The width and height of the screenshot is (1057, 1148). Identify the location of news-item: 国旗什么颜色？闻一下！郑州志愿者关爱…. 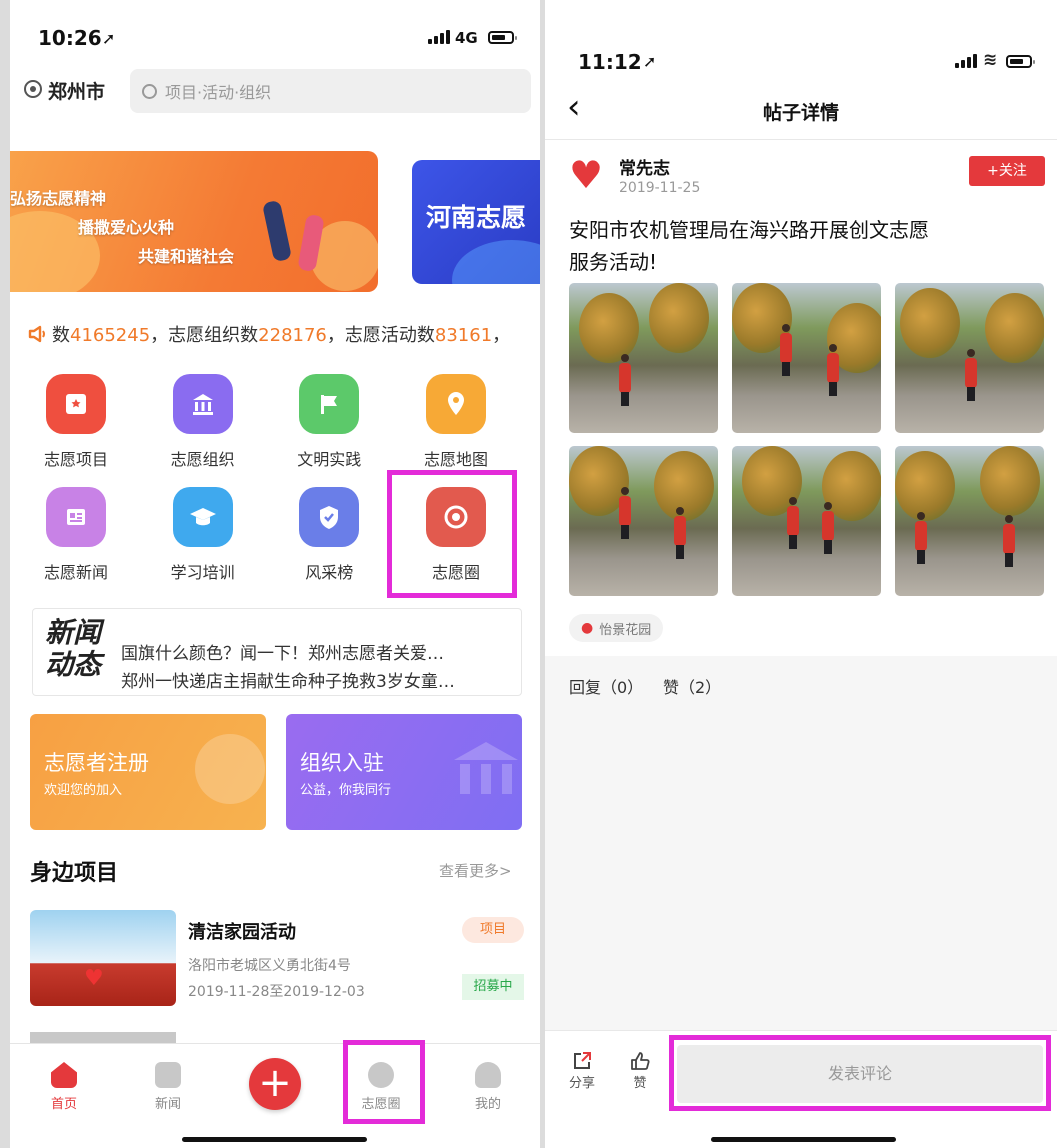
(318, 651).